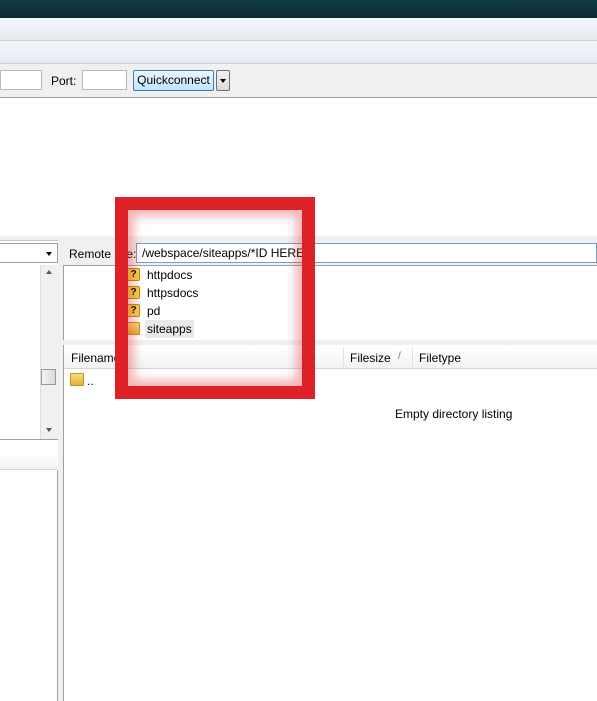  What do you see at coordinates (64, 81) in the screenshot?
I see `port-label: Port:` at bounding box center [64, 81].